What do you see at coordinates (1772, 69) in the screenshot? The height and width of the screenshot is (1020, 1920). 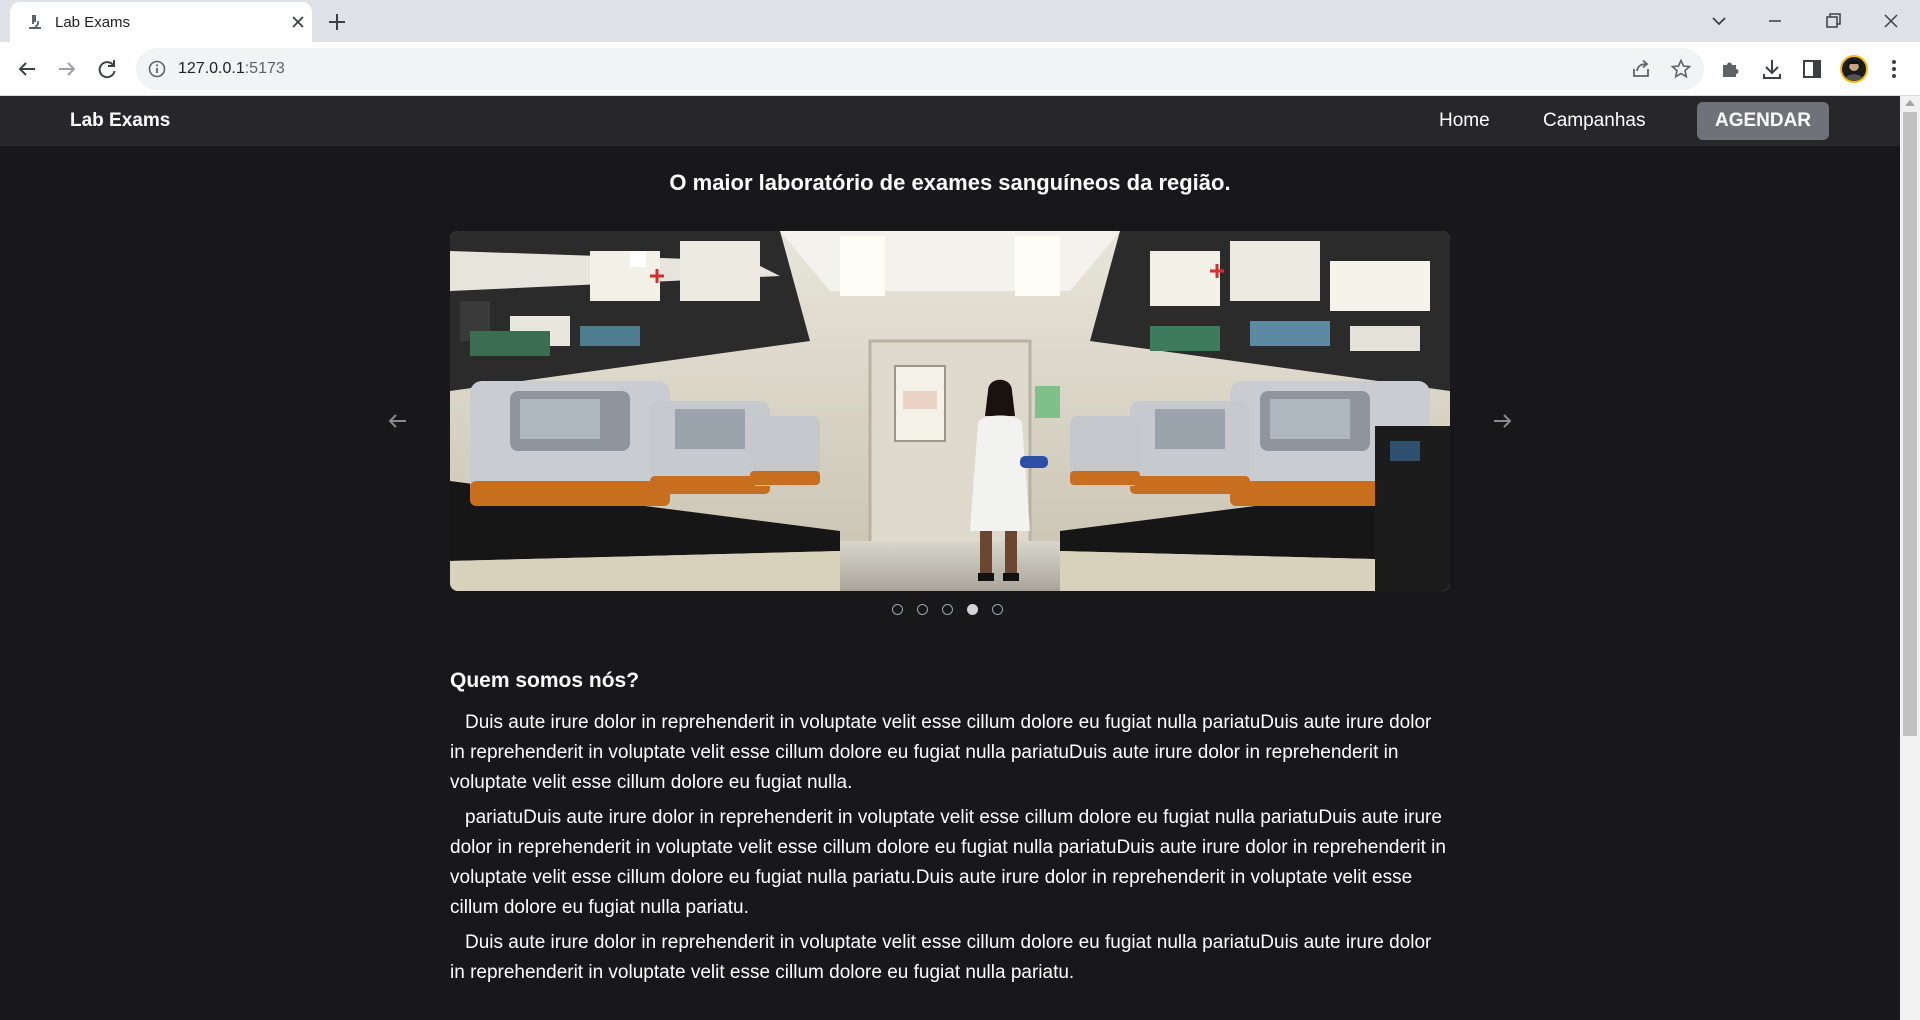 I see `download-icon` at bounding box center [1772, 69].